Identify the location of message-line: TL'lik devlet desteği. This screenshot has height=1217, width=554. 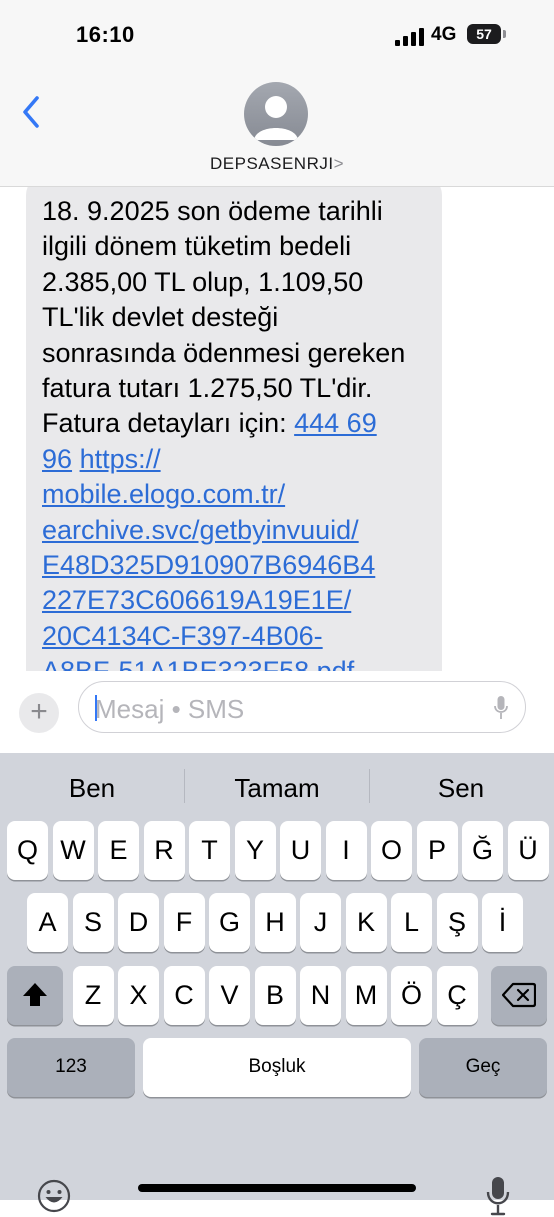
(160, 317).